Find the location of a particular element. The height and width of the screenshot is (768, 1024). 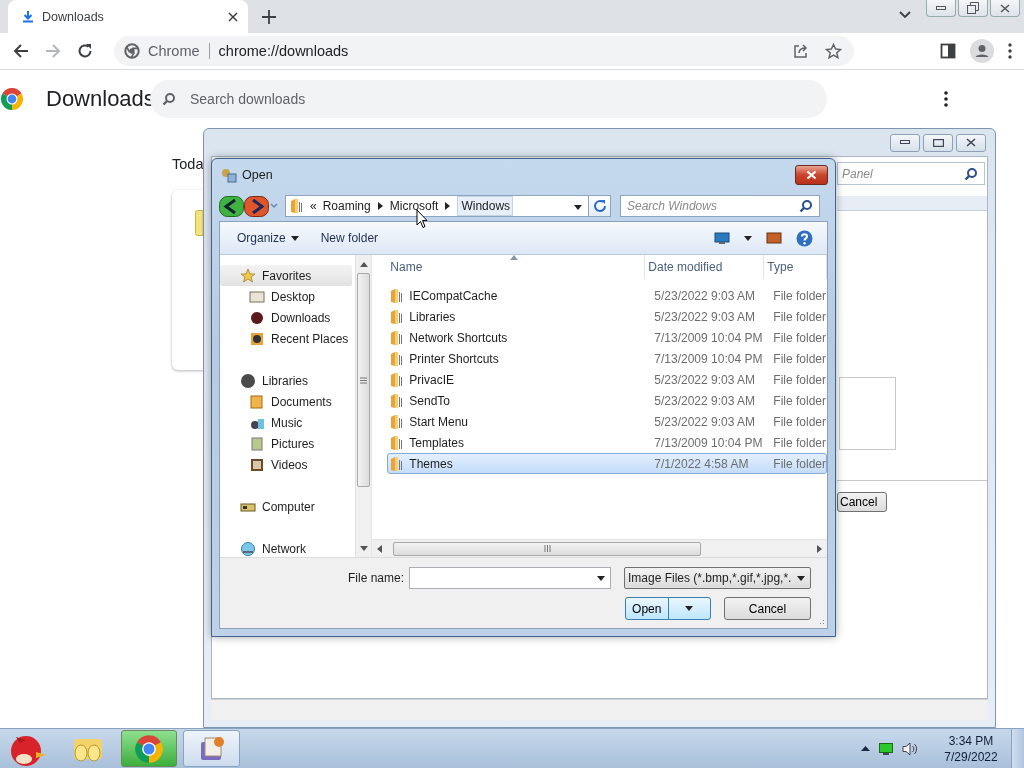

file-row: Libraries 5/23/2022 9:03 AM File folder is located at coordinates (607, 316).